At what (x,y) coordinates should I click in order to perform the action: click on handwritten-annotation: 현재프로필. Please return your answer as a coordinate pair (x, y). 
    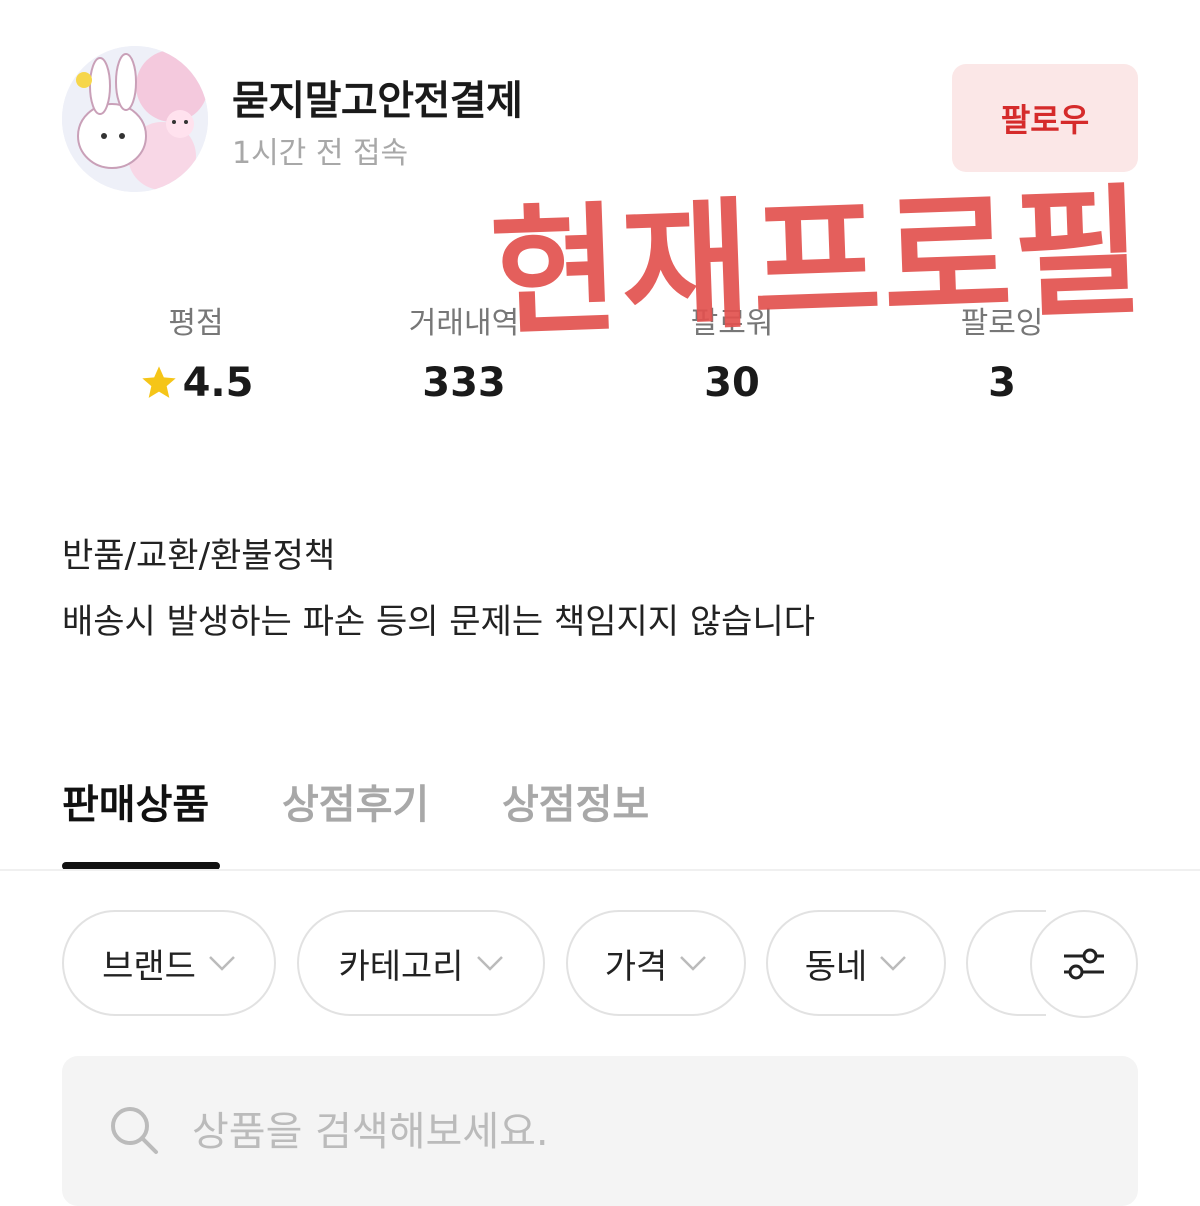
    Looking at the image, I should click on (817, 263).